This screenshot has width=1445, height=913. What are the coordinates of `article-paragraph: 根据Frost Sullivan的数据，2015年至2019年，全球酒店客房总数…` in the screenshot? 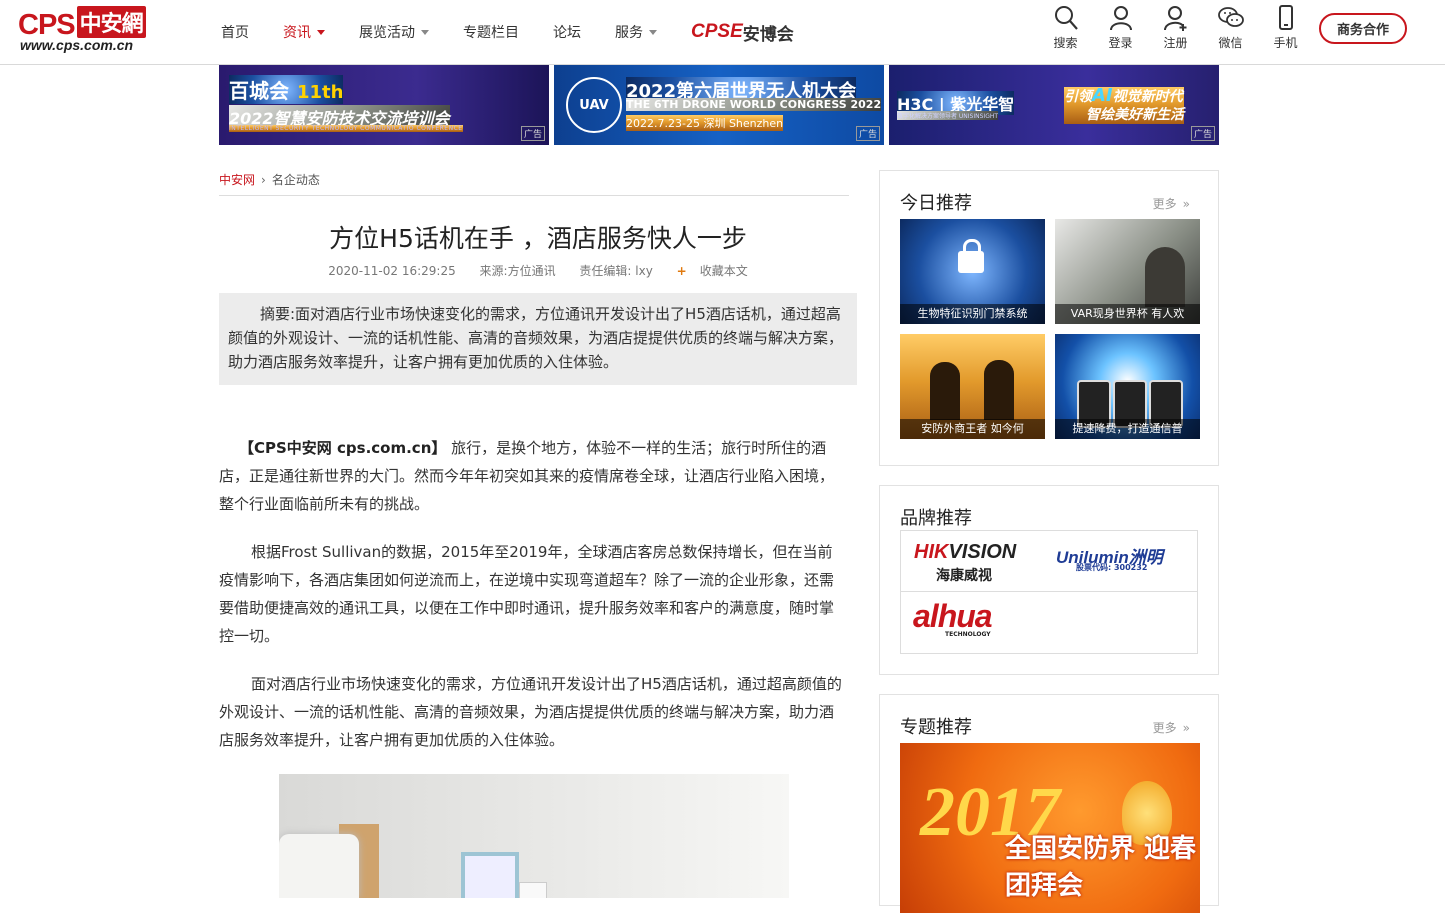 It's located at (527, 594).